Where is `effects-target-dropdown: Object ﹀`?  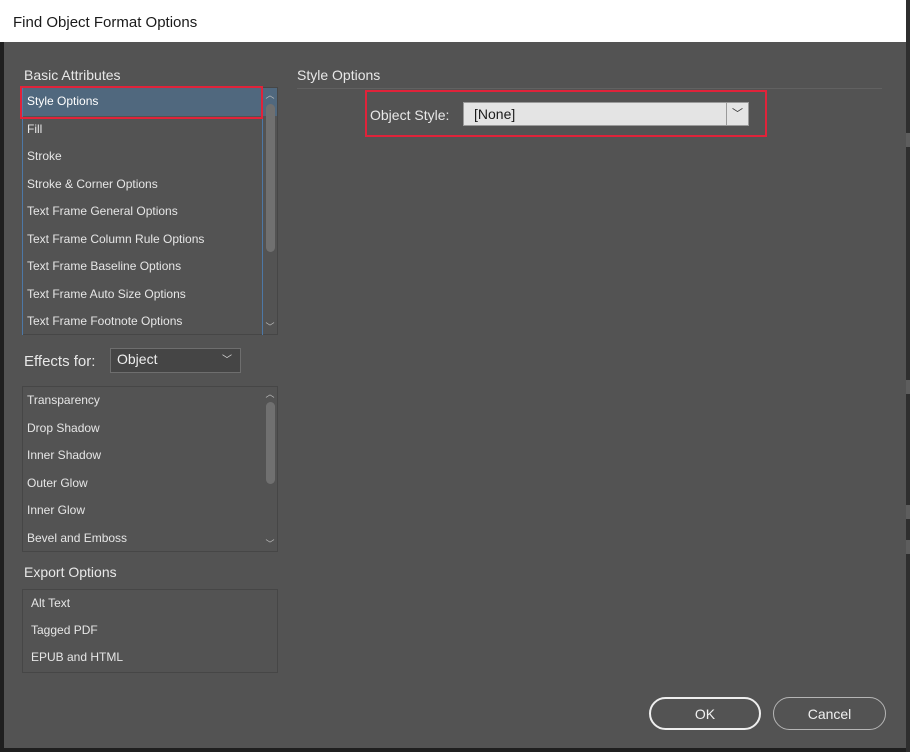 effects-target-dropdown: Object ﹀ is located at coordinates (175, 360).